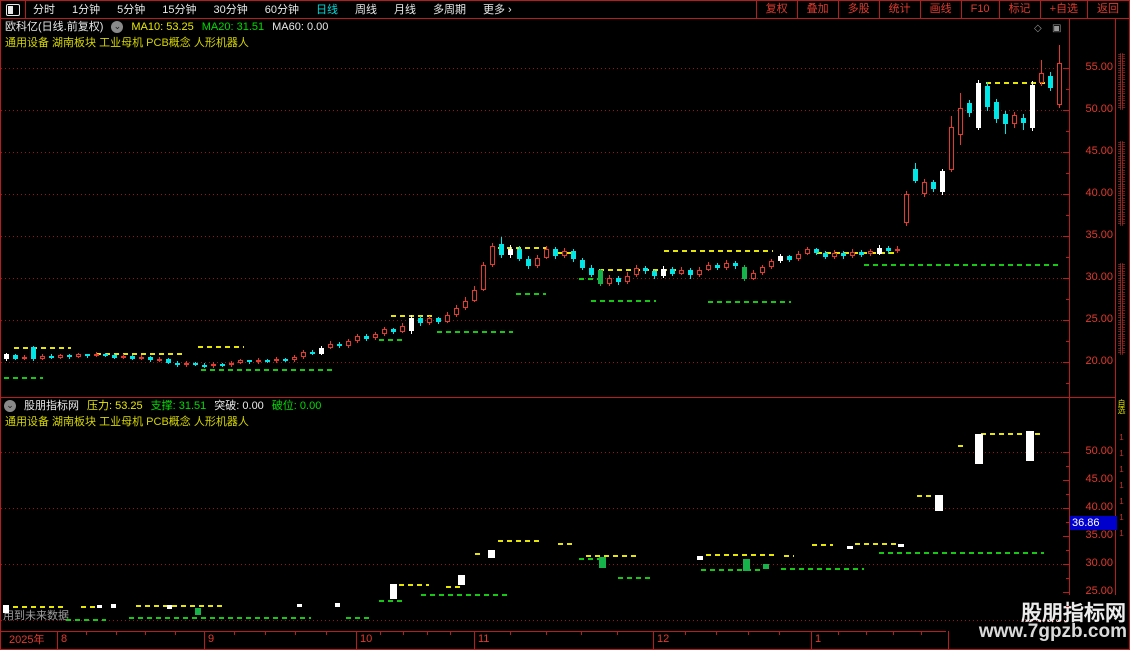 The height and width of the screenshot is (650, 1130). What do you see at coordinates (44, 10) in the screenshot?
I see `period-tab-分时: 分时` at bounding box center [44, 10].